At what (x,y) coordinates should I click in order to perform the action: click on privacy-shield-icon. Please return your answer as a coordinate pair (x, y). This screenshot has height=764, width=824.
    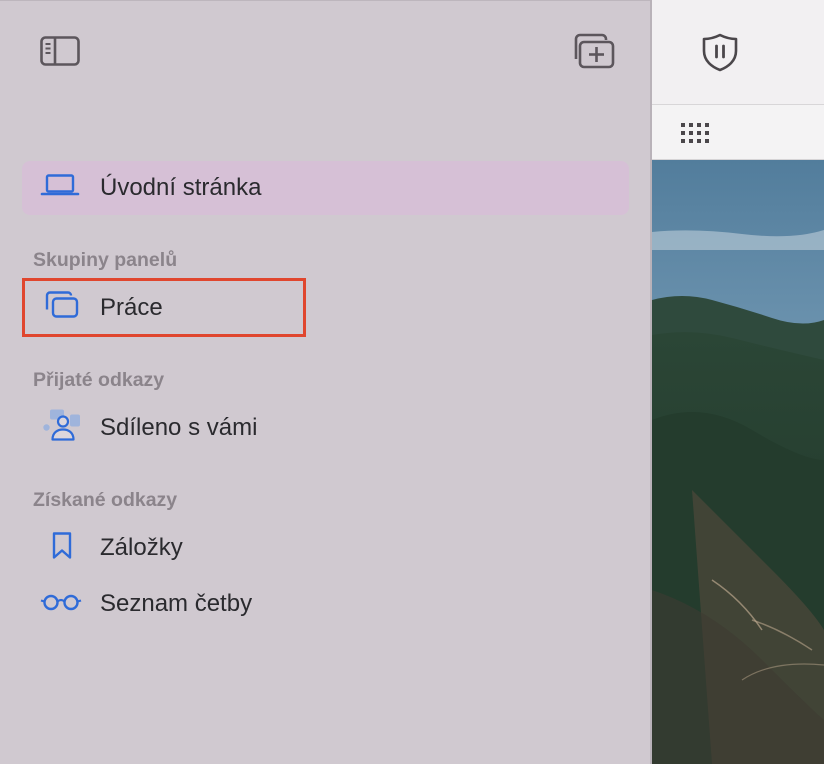
    Looking at the image, I should click on (720, 52).